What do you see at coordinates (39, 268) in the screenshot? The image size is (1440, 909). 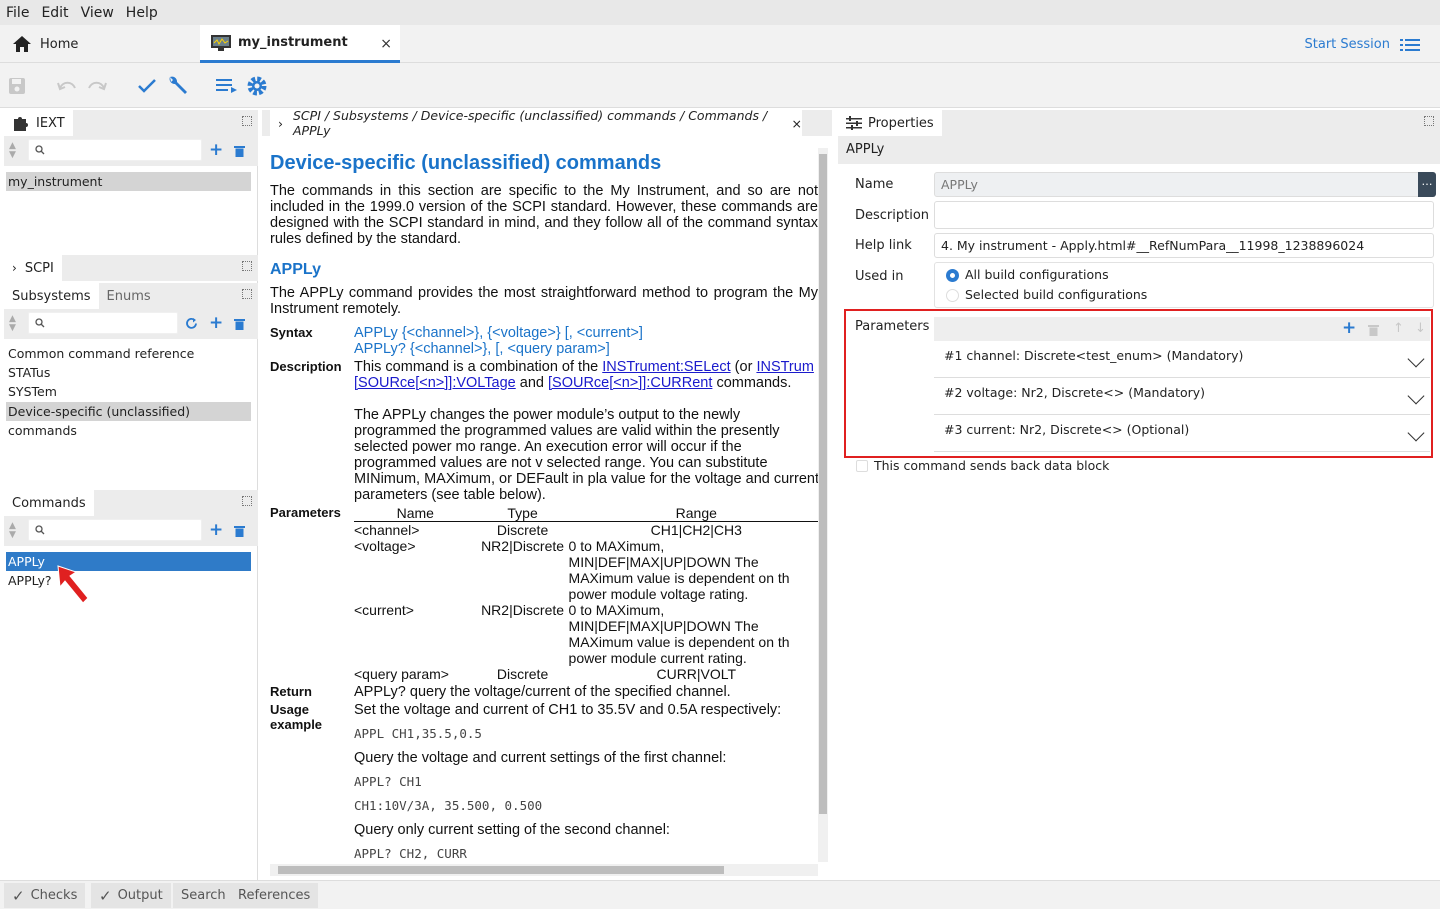 I see `scpi-title: SCPI` at bounding box center [39, 268].